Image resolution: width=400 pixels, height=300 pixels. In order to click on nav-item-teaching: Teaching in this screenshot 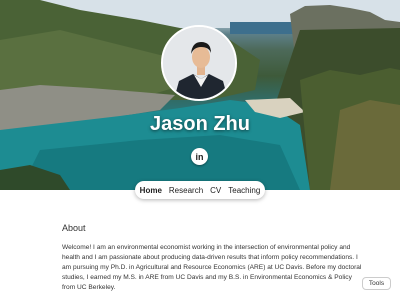, I will do `click(244, 190)`.